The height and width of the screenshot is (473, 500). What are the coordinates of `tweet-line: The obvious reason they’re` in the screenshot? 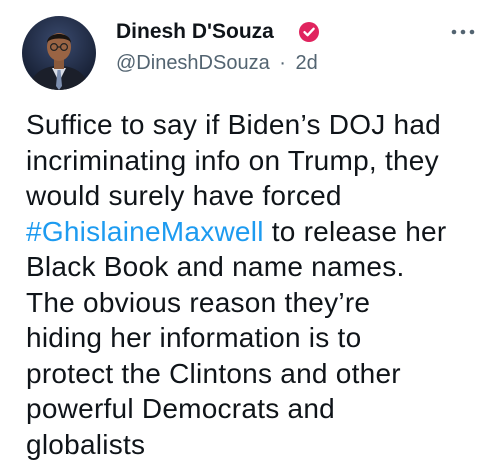 It's located at (198, 302).